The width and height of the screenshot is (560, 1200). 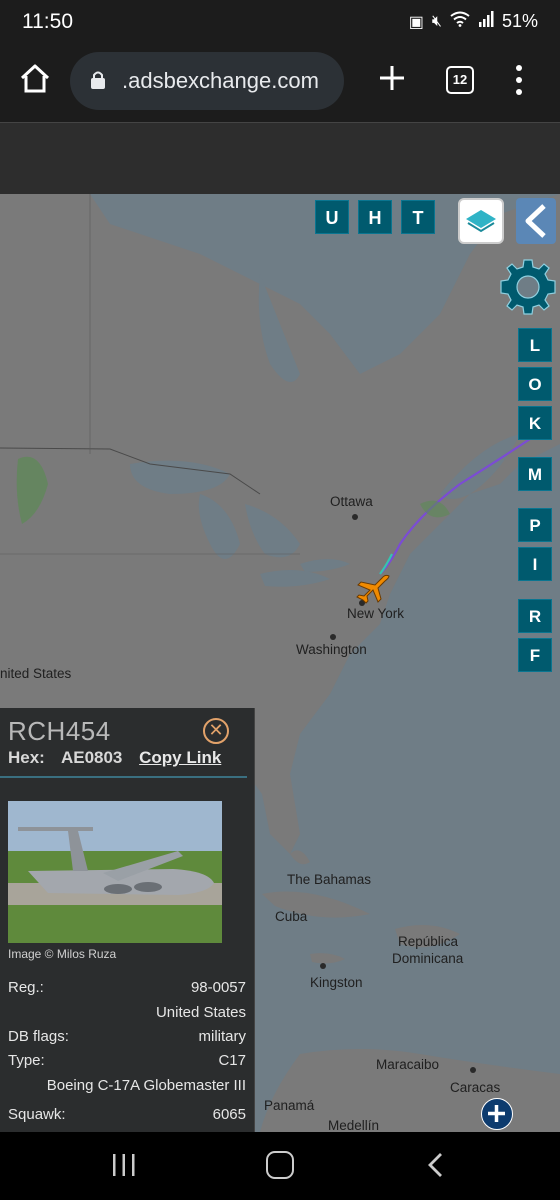 I want to click on button-p: P, so click(x=535, y=525).